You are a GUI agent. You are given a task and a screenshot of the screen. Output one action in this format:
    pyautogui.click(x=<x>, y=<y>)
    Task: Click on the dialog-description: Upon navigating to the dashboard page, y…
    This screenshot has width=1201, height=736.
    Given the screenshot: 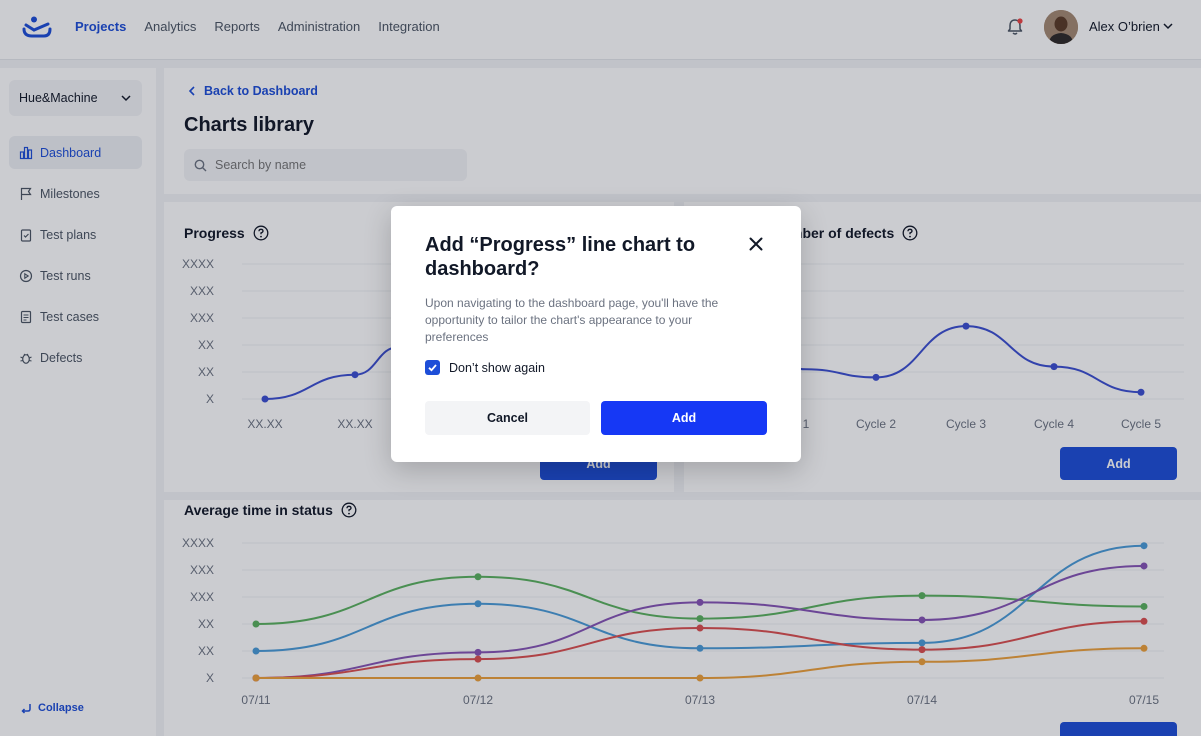 What is the action you would take?
    pyautogui.click(x=572, y=320)
    